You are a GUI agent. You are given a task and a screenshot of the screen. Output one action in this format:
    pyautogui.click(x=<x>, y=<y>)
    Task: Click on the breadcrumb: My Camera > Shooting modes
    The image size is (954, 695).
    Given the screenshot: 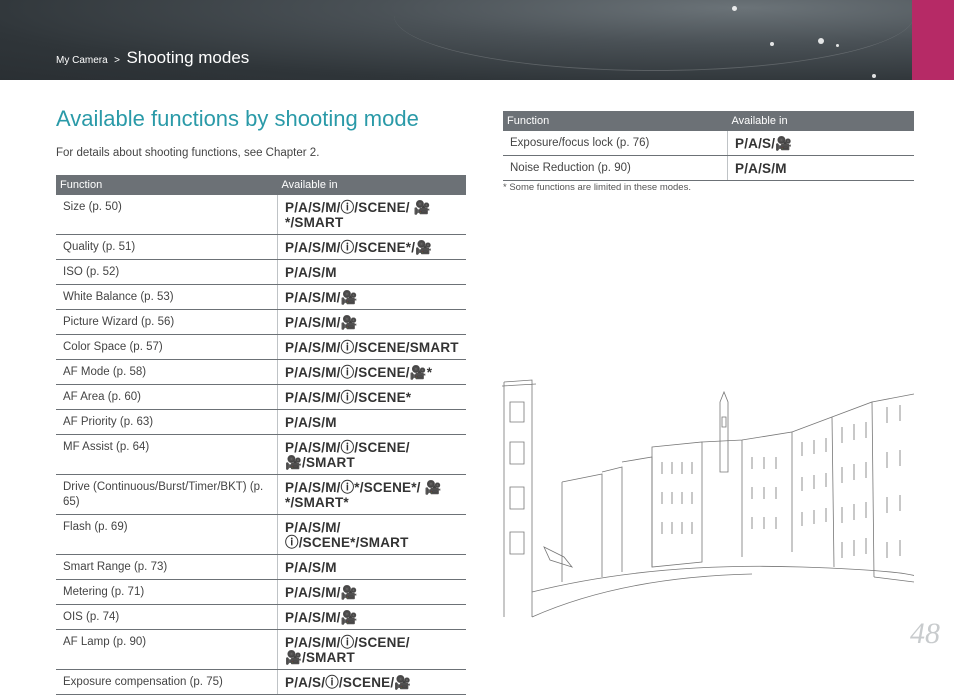 What is the action you would take?
    pyautogui.click(x=152, y=58)
    